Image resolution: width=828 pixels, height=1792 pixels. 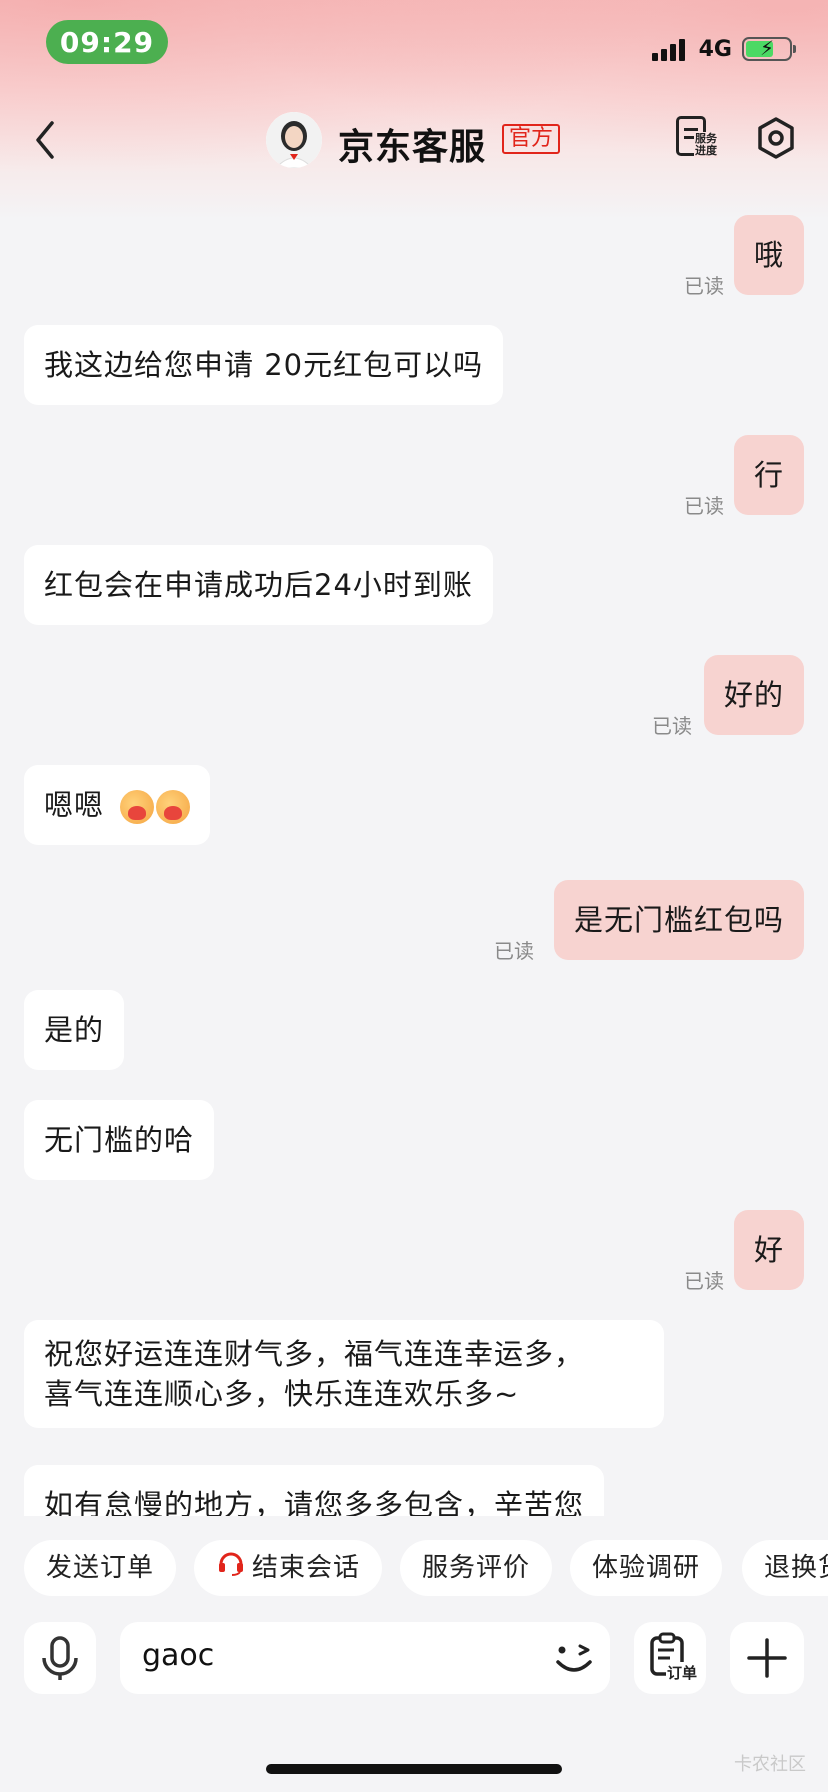 I want to click on network-type: 4G, so click(x=715, y=49).